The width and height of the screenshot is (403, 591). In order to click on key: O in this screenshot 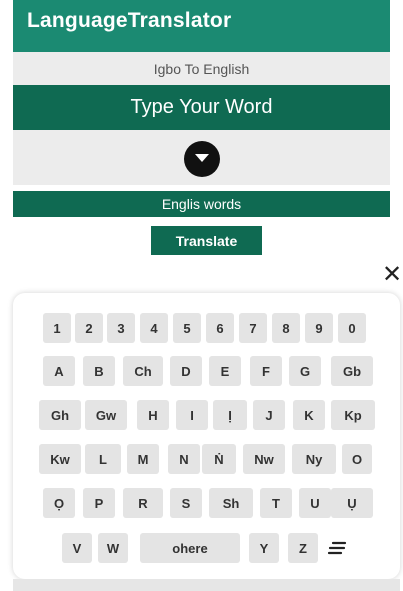, I will do `click(357, 459)`.